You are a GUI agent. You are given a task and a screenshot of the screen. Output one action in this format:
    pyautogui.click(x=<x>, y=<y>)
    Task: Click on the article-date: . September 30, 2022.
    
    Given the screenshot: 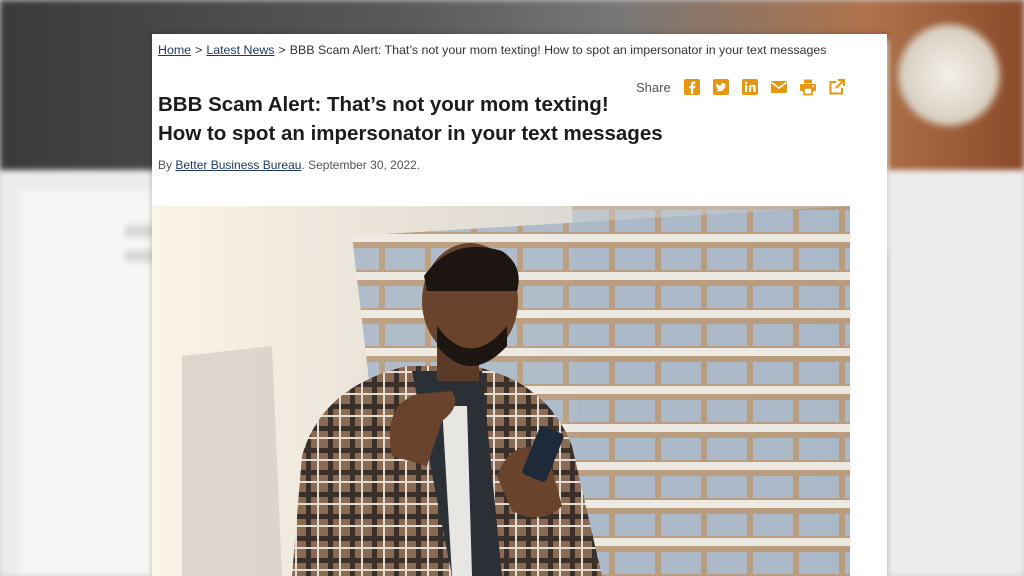 What is the action you would take?
    pyautogui.click(x=361, y=165)
    